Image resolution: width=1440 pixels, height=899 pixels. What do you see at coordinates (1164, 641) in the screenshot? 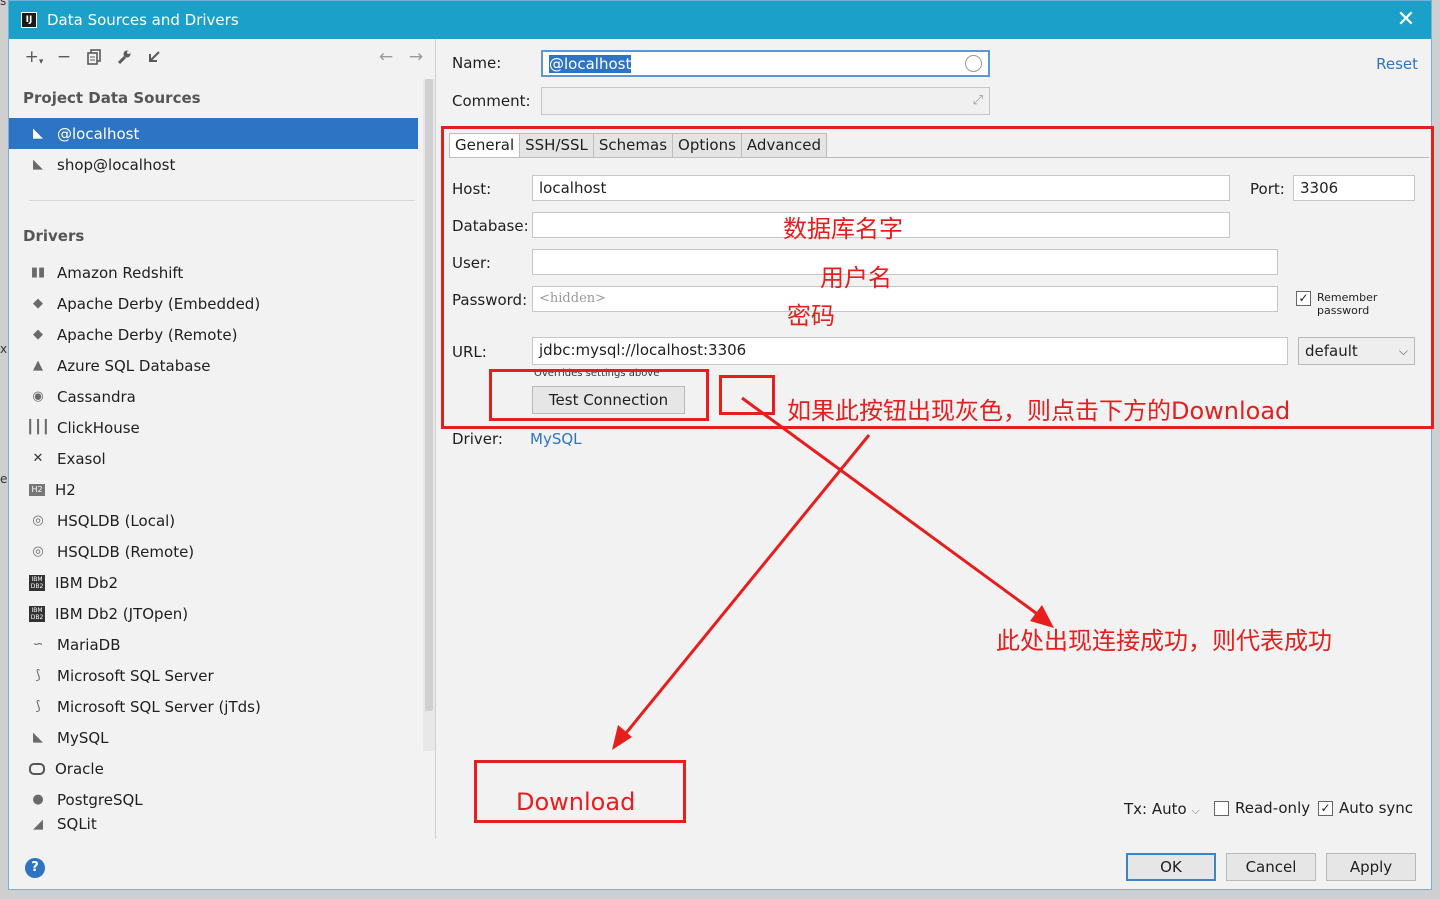
I see `annotation-success-hint: 此处出现连接成功，则代表成功` at bounding box center [1164, 641].